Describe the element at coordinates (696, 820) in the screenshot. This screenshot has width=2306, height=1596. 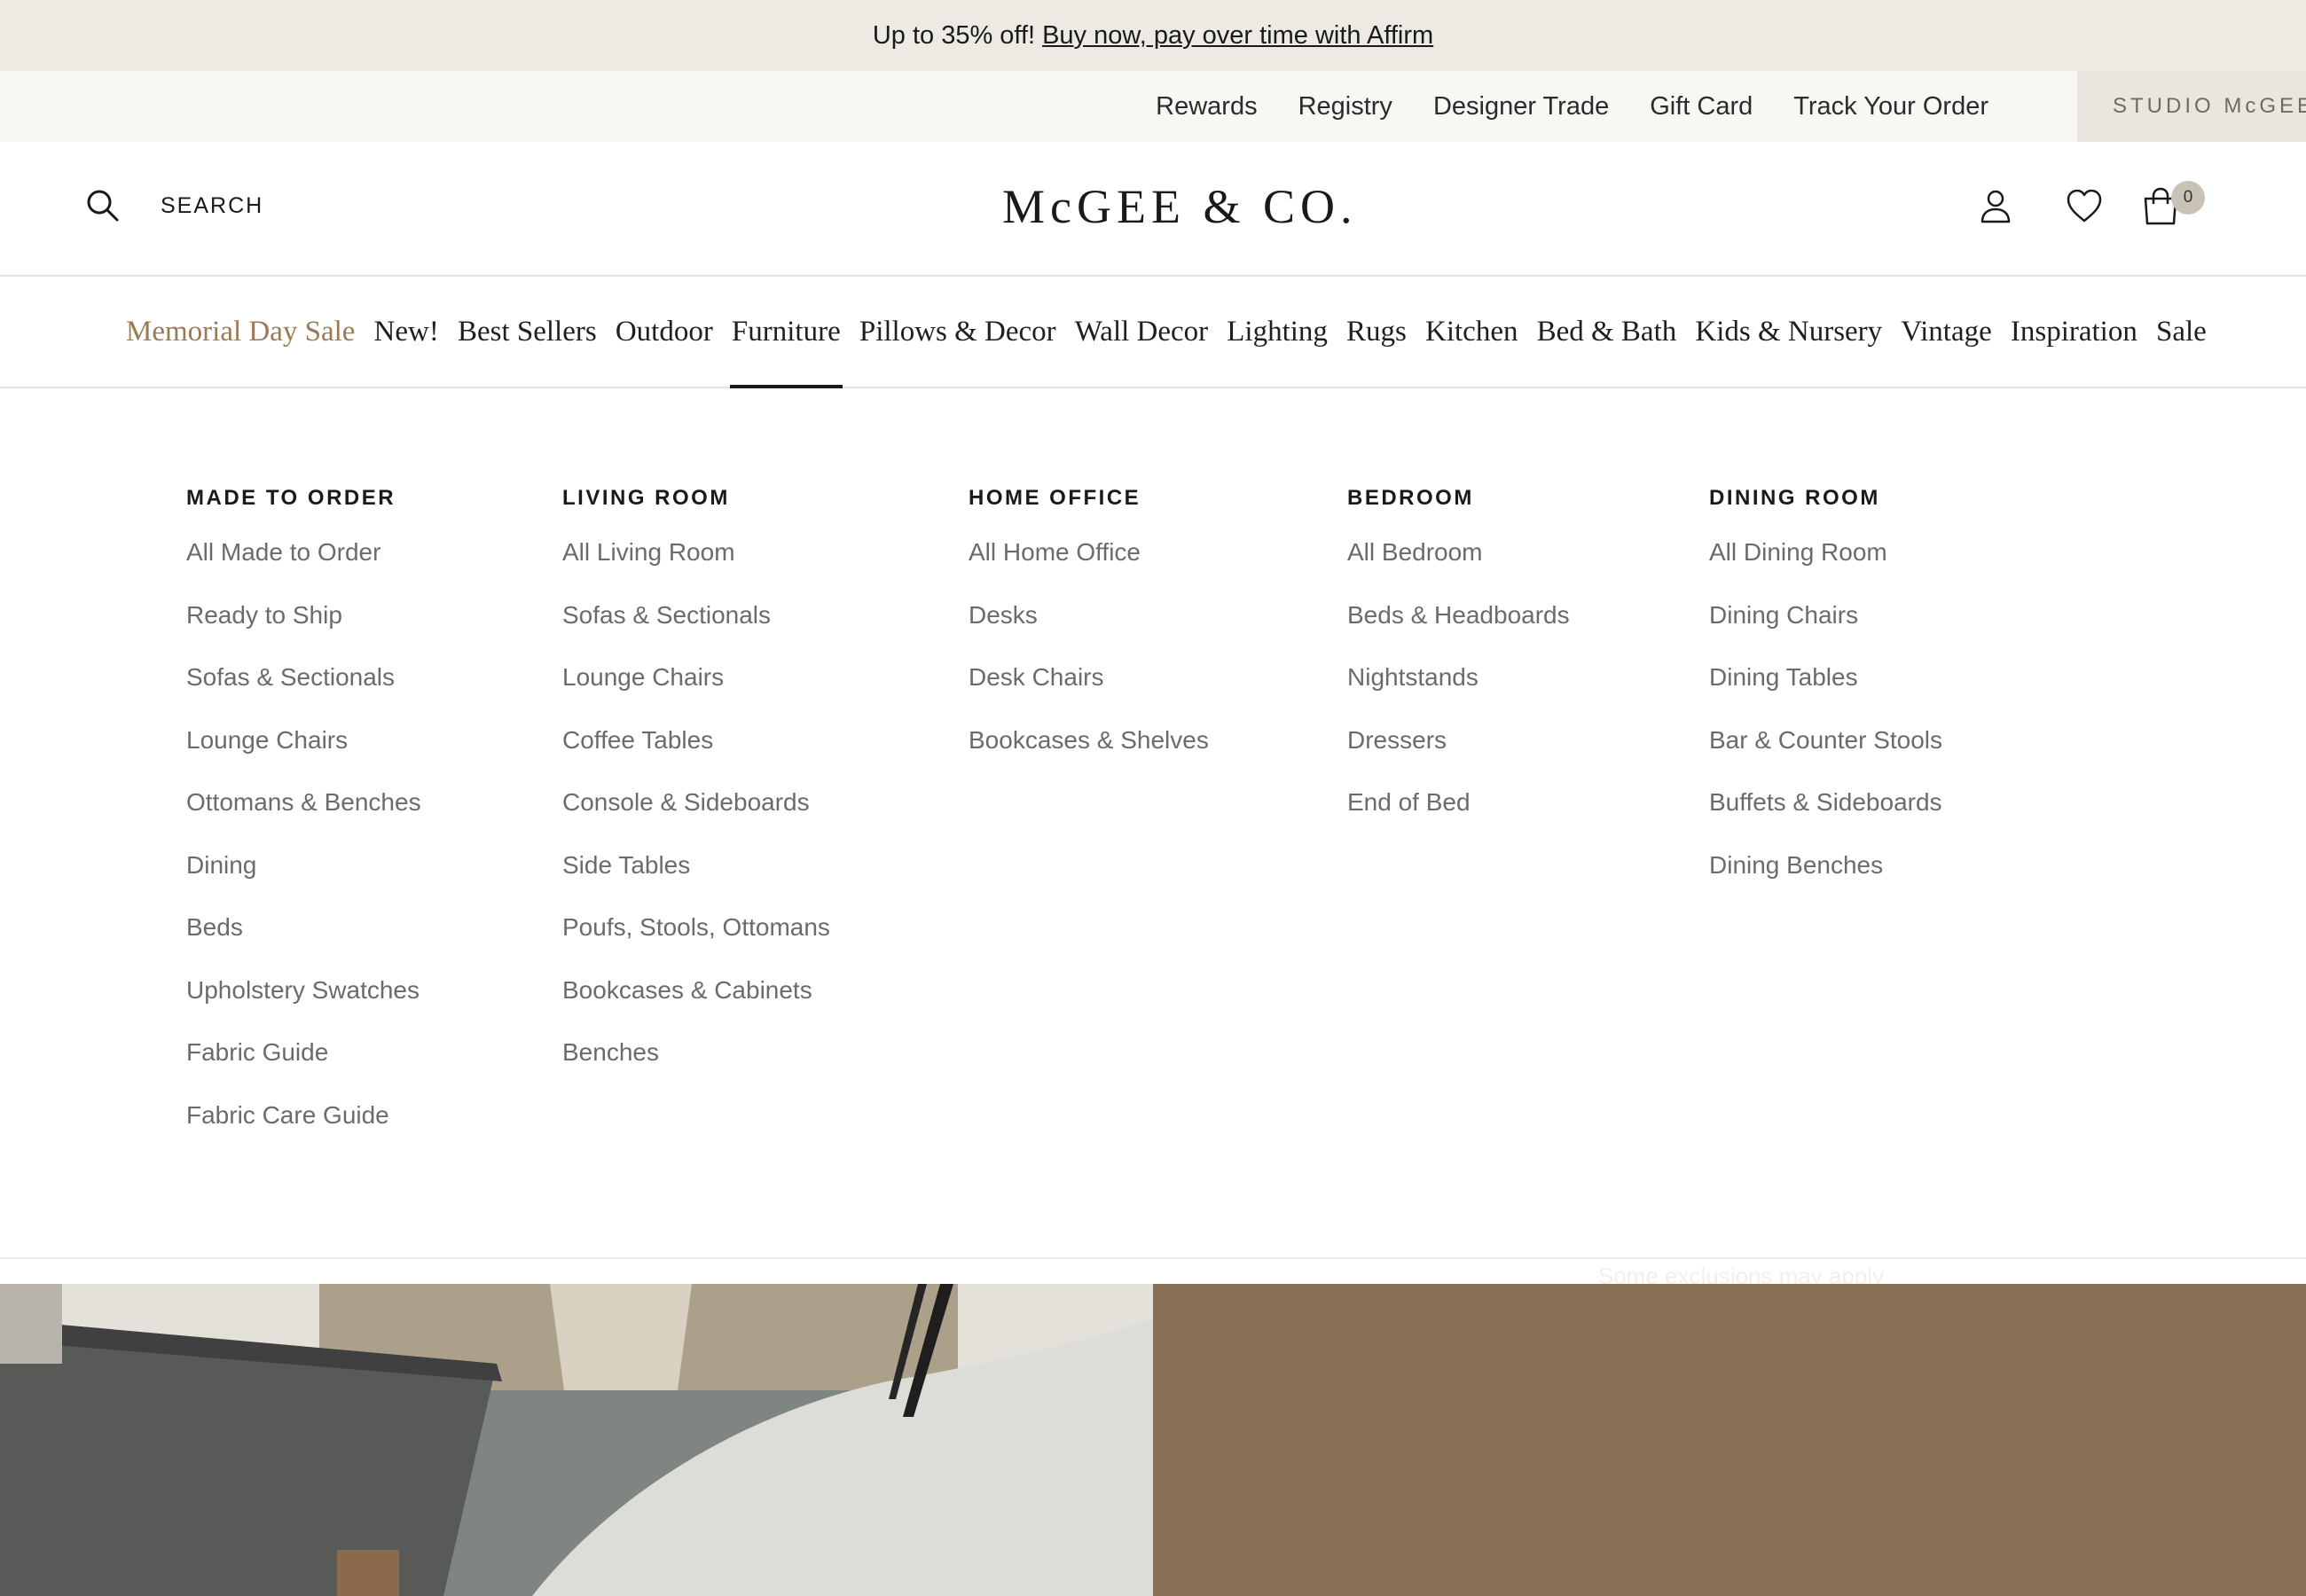
I see `menu-link: Console & Sideboards` at that location.